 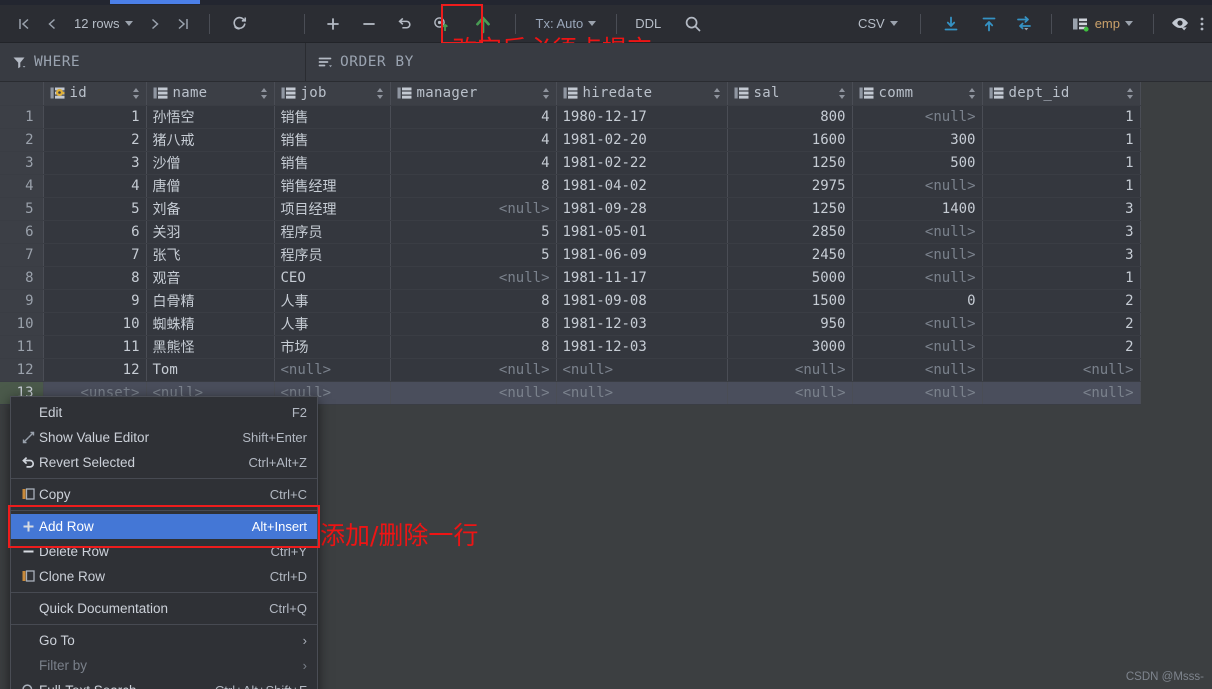 I want to click on cell-hiredate: 1981-02-22, so click(x=642, y=163).